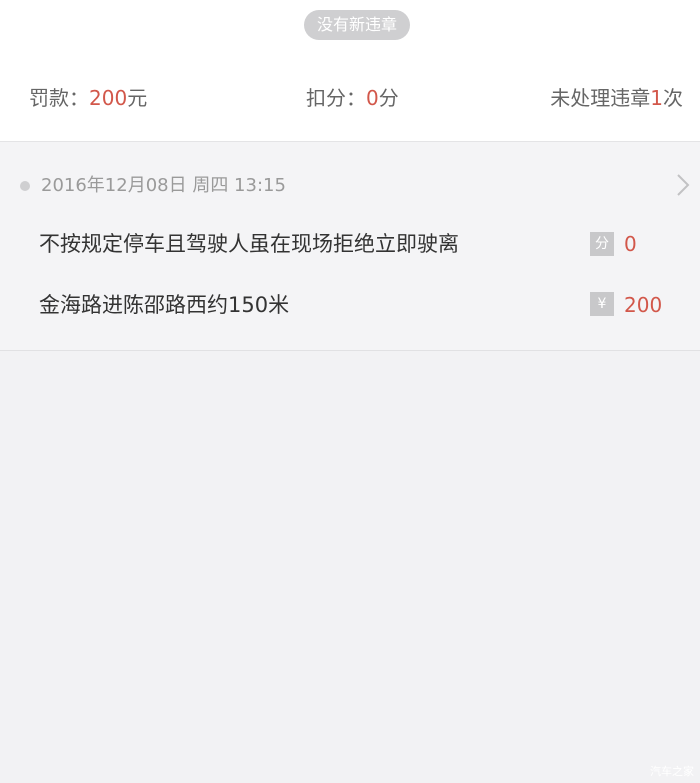 This screenshot has width=700, height=783. What do you see at coordinates (25, 186) in the screenshot?
I see `timeline-dot-icon` at bounding box center [25, 186].